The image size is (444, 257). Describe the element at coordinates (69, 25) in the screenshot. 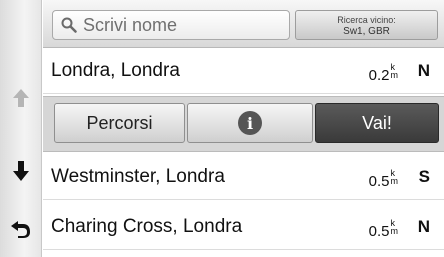

I see `magnifier-icon` at that location.